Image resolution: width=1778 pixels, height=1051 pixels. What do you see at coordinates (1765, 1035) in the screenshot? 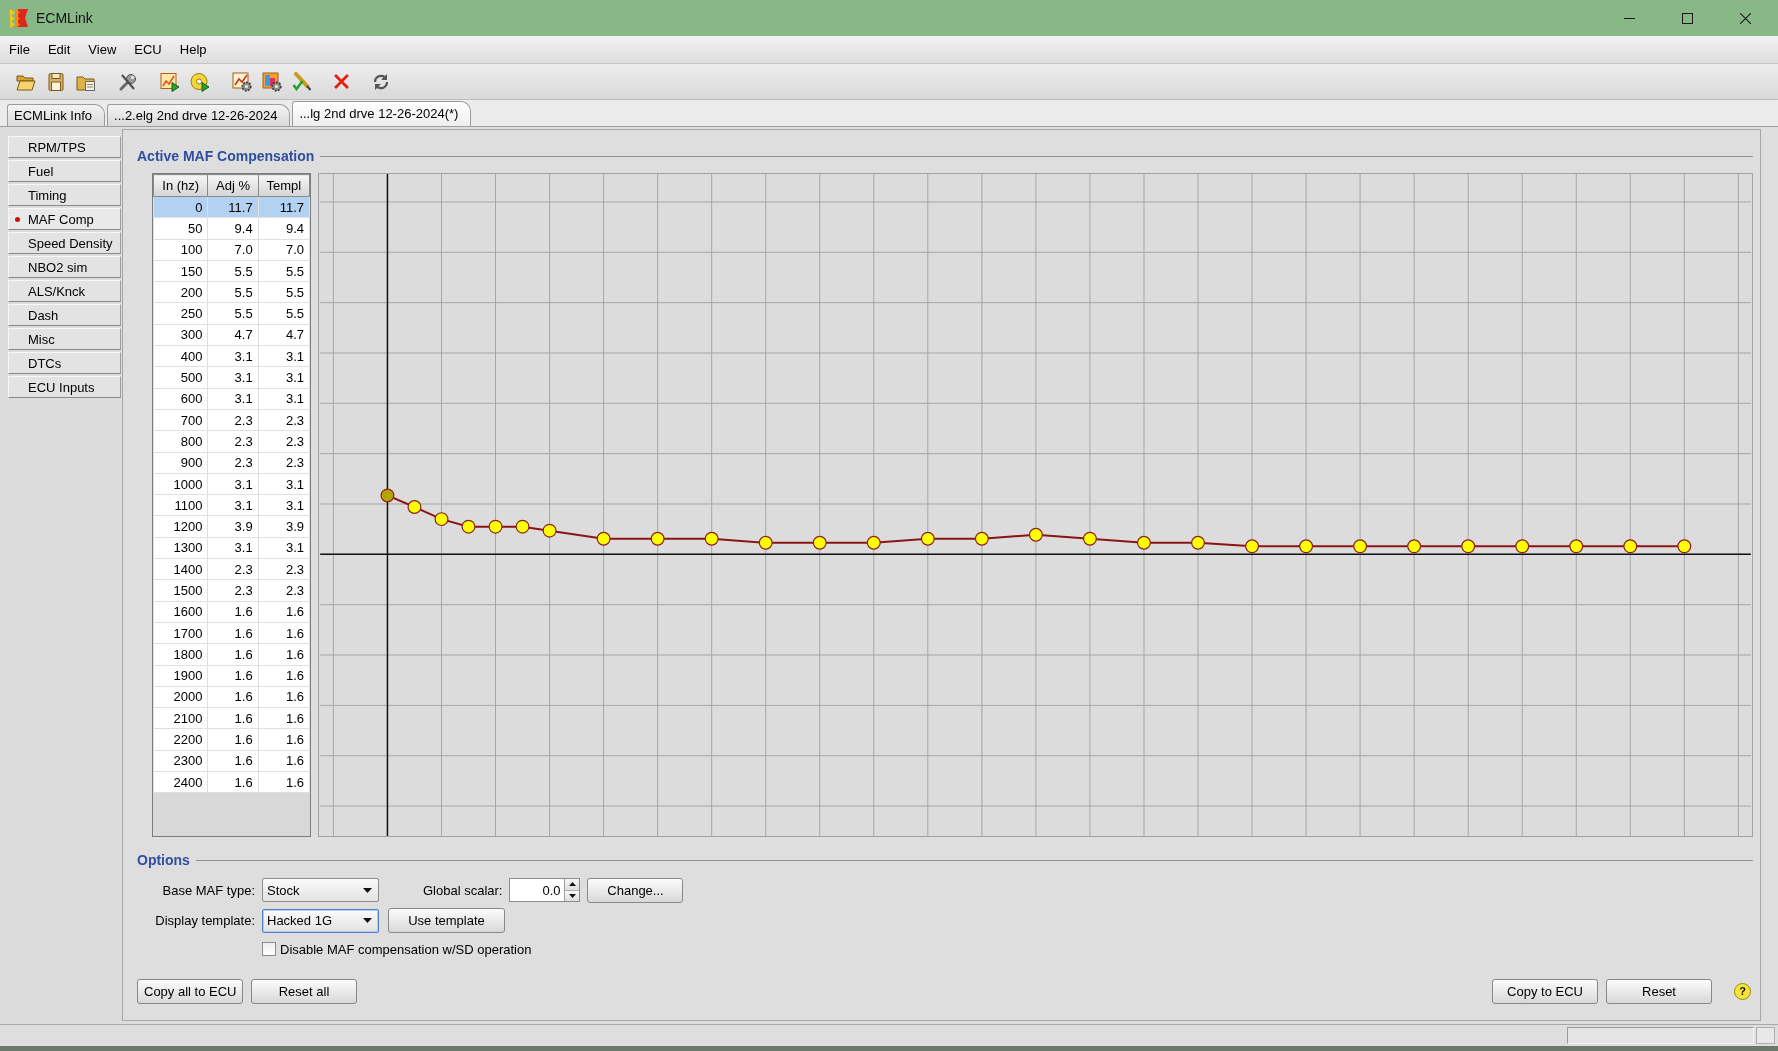
I see `resize-grip` at bounding box center [1765, 1035].